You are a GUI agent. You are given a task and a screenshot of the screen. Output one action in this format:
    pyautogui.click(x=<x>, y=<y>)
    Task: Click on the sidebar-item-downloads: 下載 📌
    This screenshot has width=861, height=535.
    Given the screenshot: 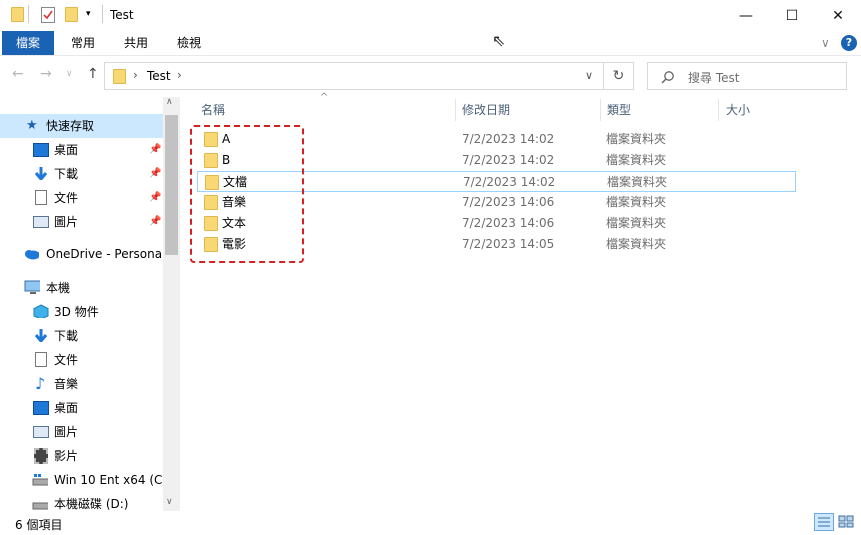 What is the action you would take?
    pyautogui.click(x=81, y=174)
    